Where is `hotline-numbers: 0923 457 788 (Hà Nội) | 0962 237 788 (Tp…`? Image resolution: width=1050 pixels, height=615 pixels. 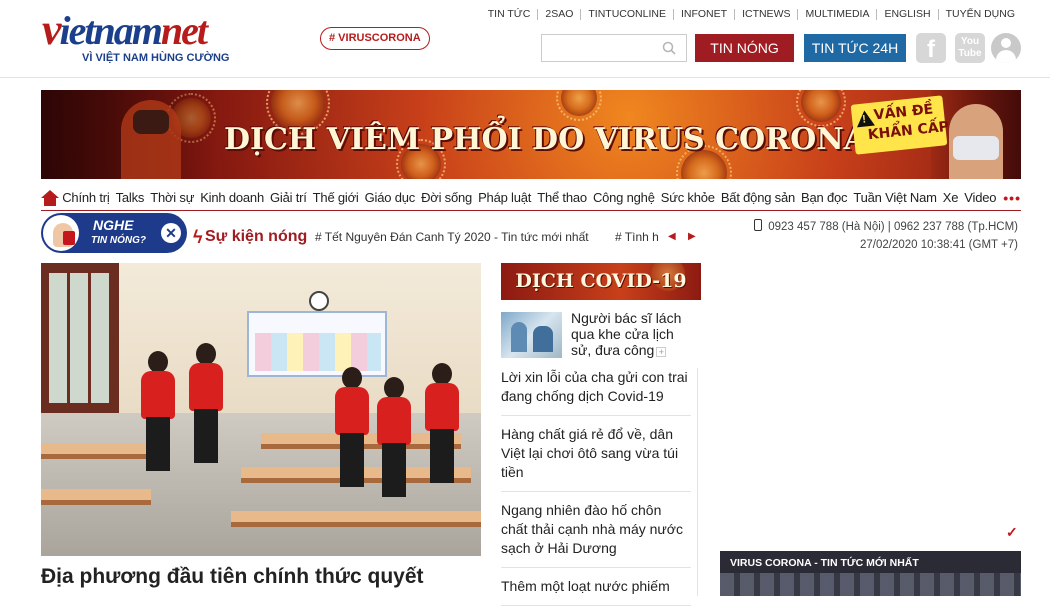
hotline-numbers: 0923 457 788 (Hà Nội) | 0962 237 788 (Tp… is located at coordinates (893, 227).